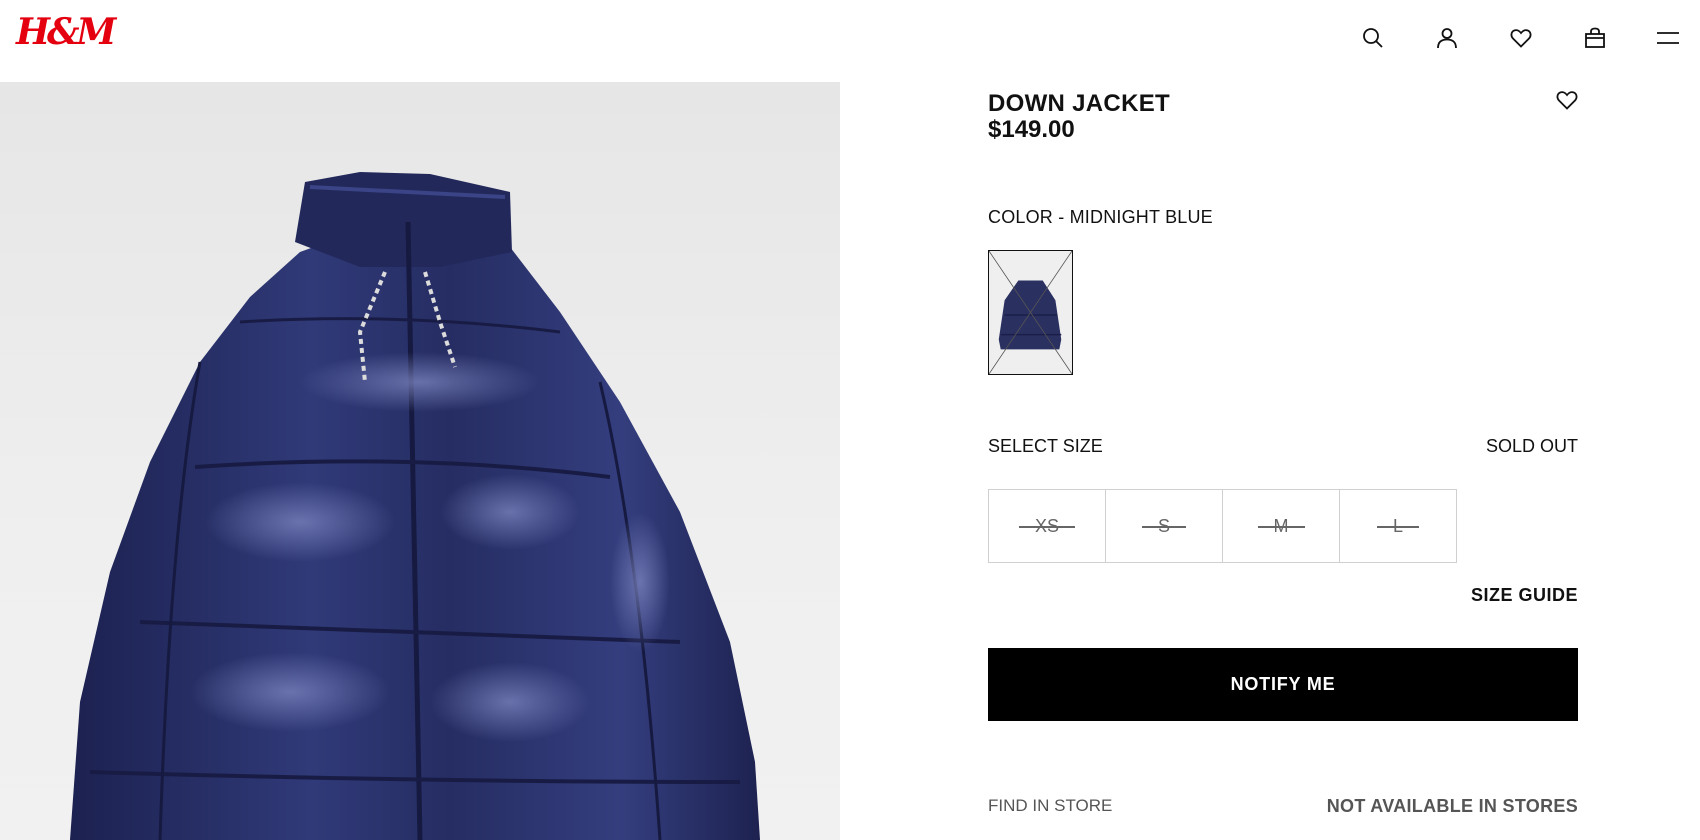 The image size is (1700, 840). What do you see at coordinates (66, 32) in the screenshot?
I see `hm-logo: H&M` at bounding box center [66, 32].